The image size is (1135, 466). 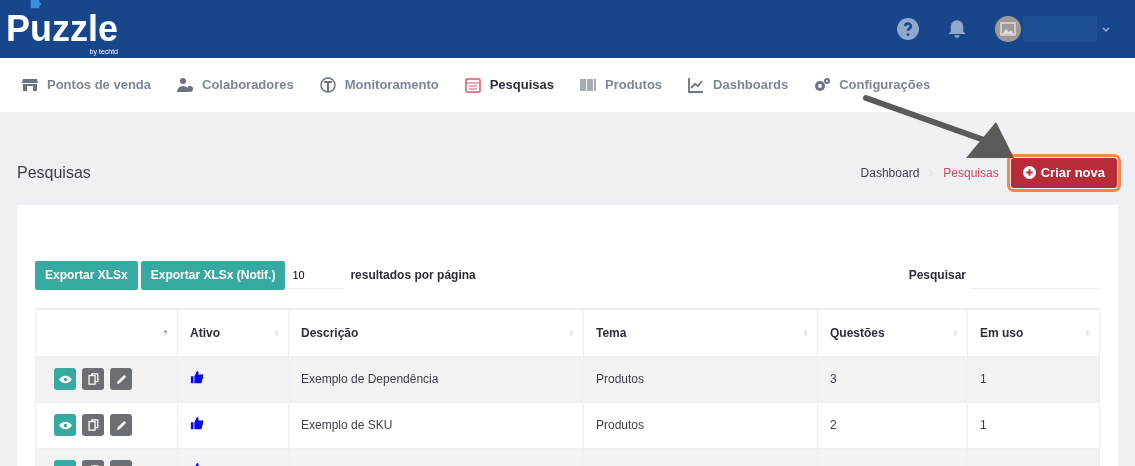 I want to click on help-icon, so click(x=908, y=29).